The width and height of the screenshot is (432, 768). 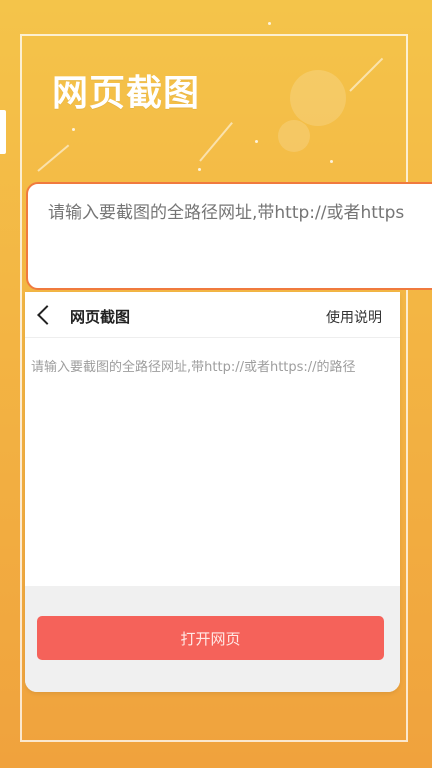 I want to click on side-tab, so click(x=3, y=132).